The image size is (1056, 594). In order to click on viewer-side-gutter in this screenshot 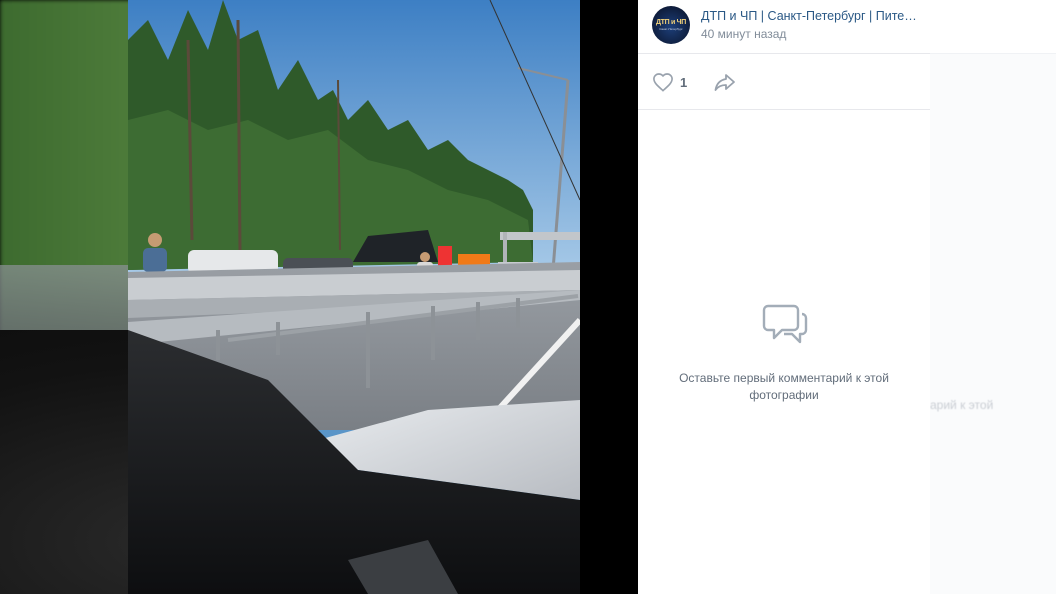, I will do `click(609, 297)`.